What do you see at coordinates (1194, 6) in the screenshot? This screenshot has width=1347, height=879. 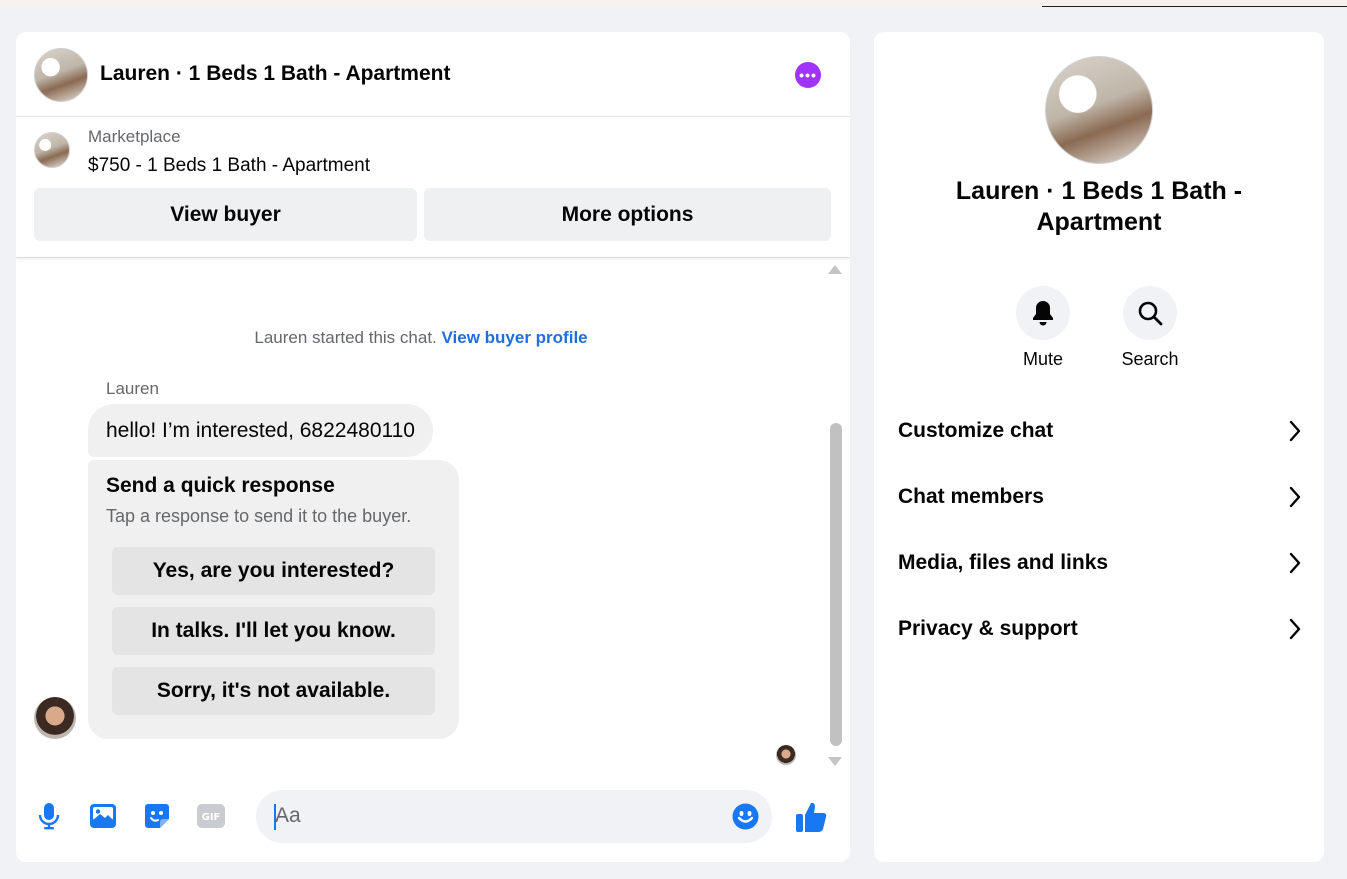 I see `top-bar-divider` at bounding box center [1194, 6].